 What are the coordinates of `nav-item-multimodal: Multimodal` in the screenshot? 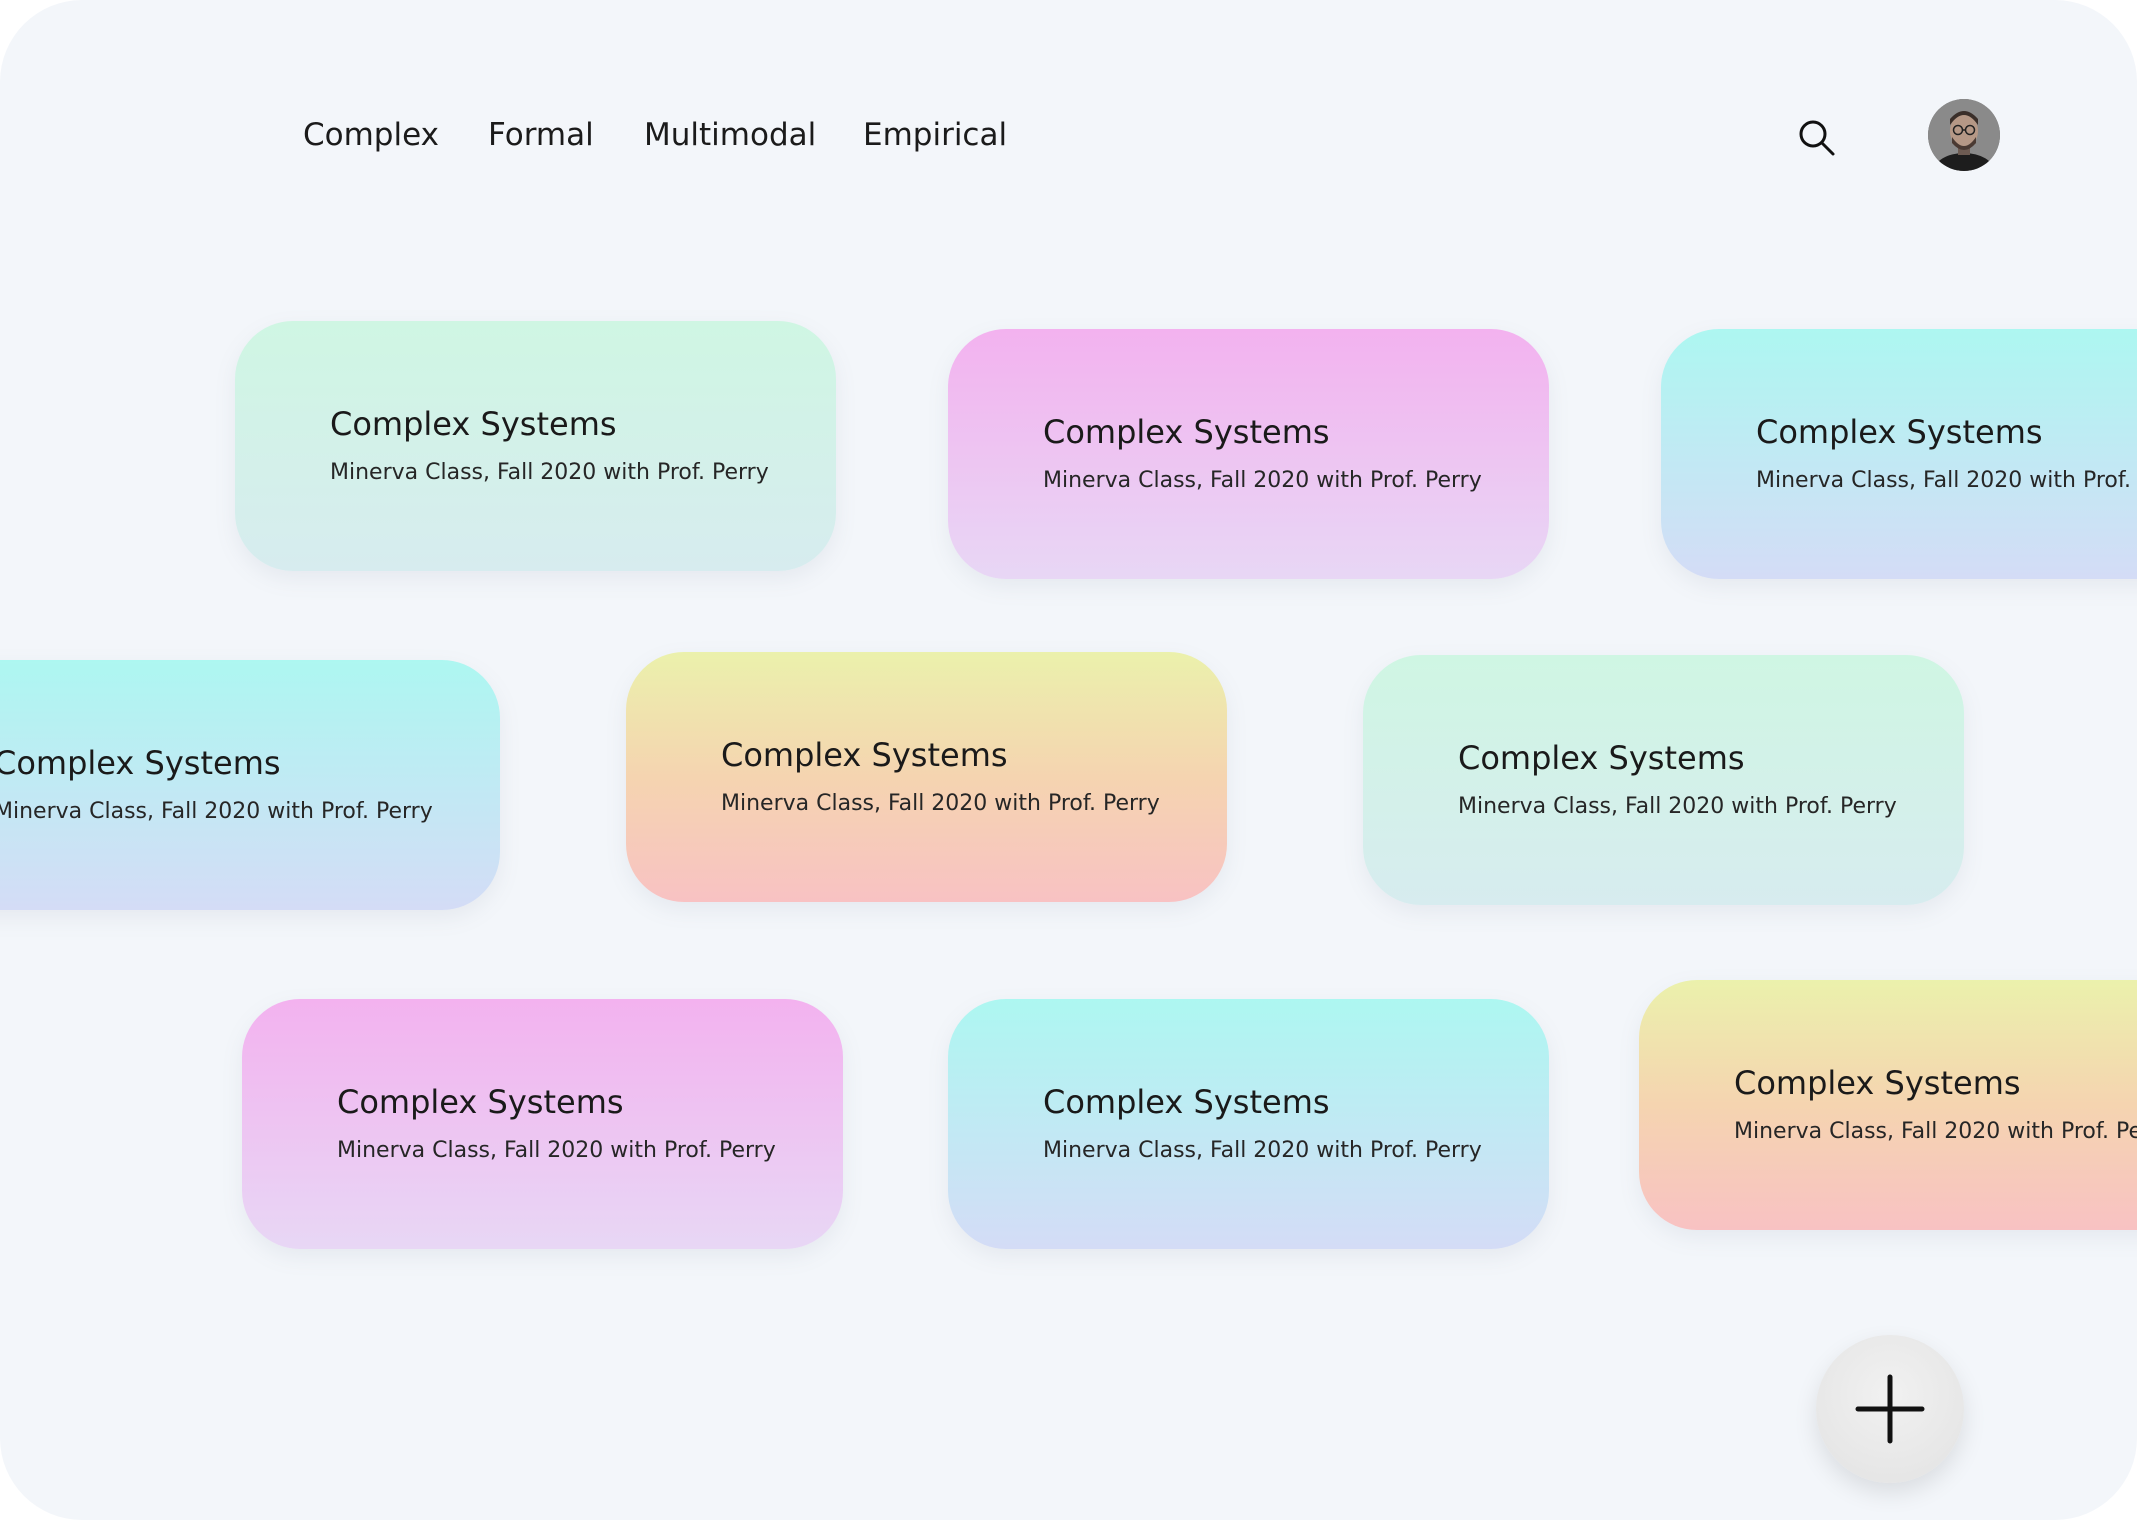 It's located at (730, 135).